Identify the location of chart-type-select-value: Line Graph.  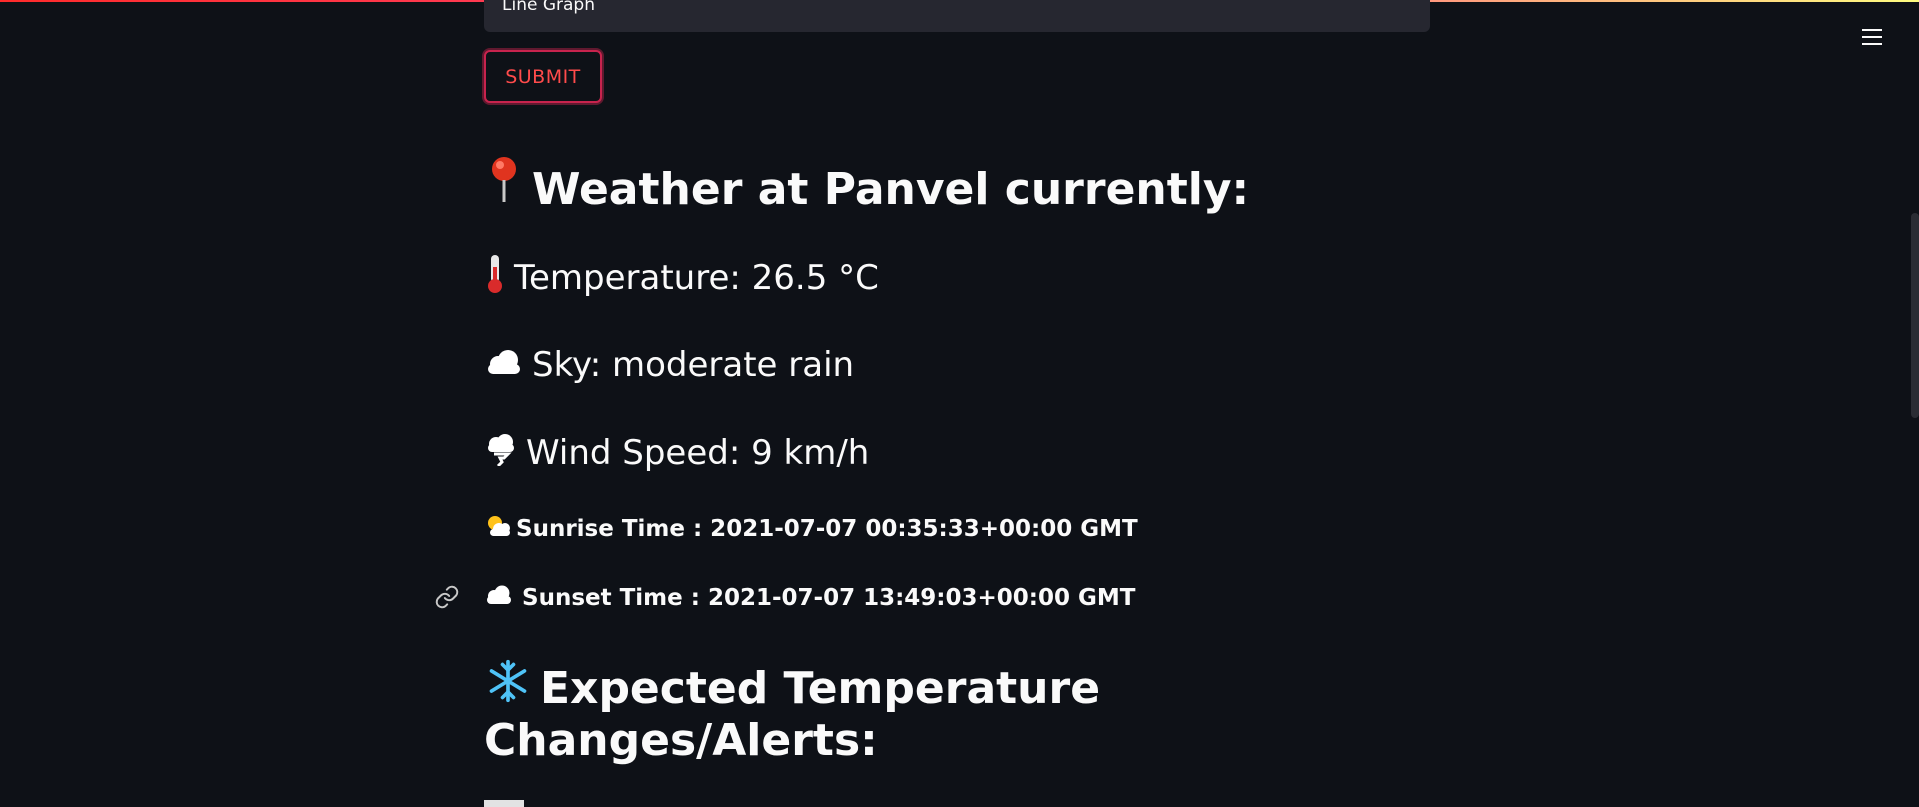
(548, 7).